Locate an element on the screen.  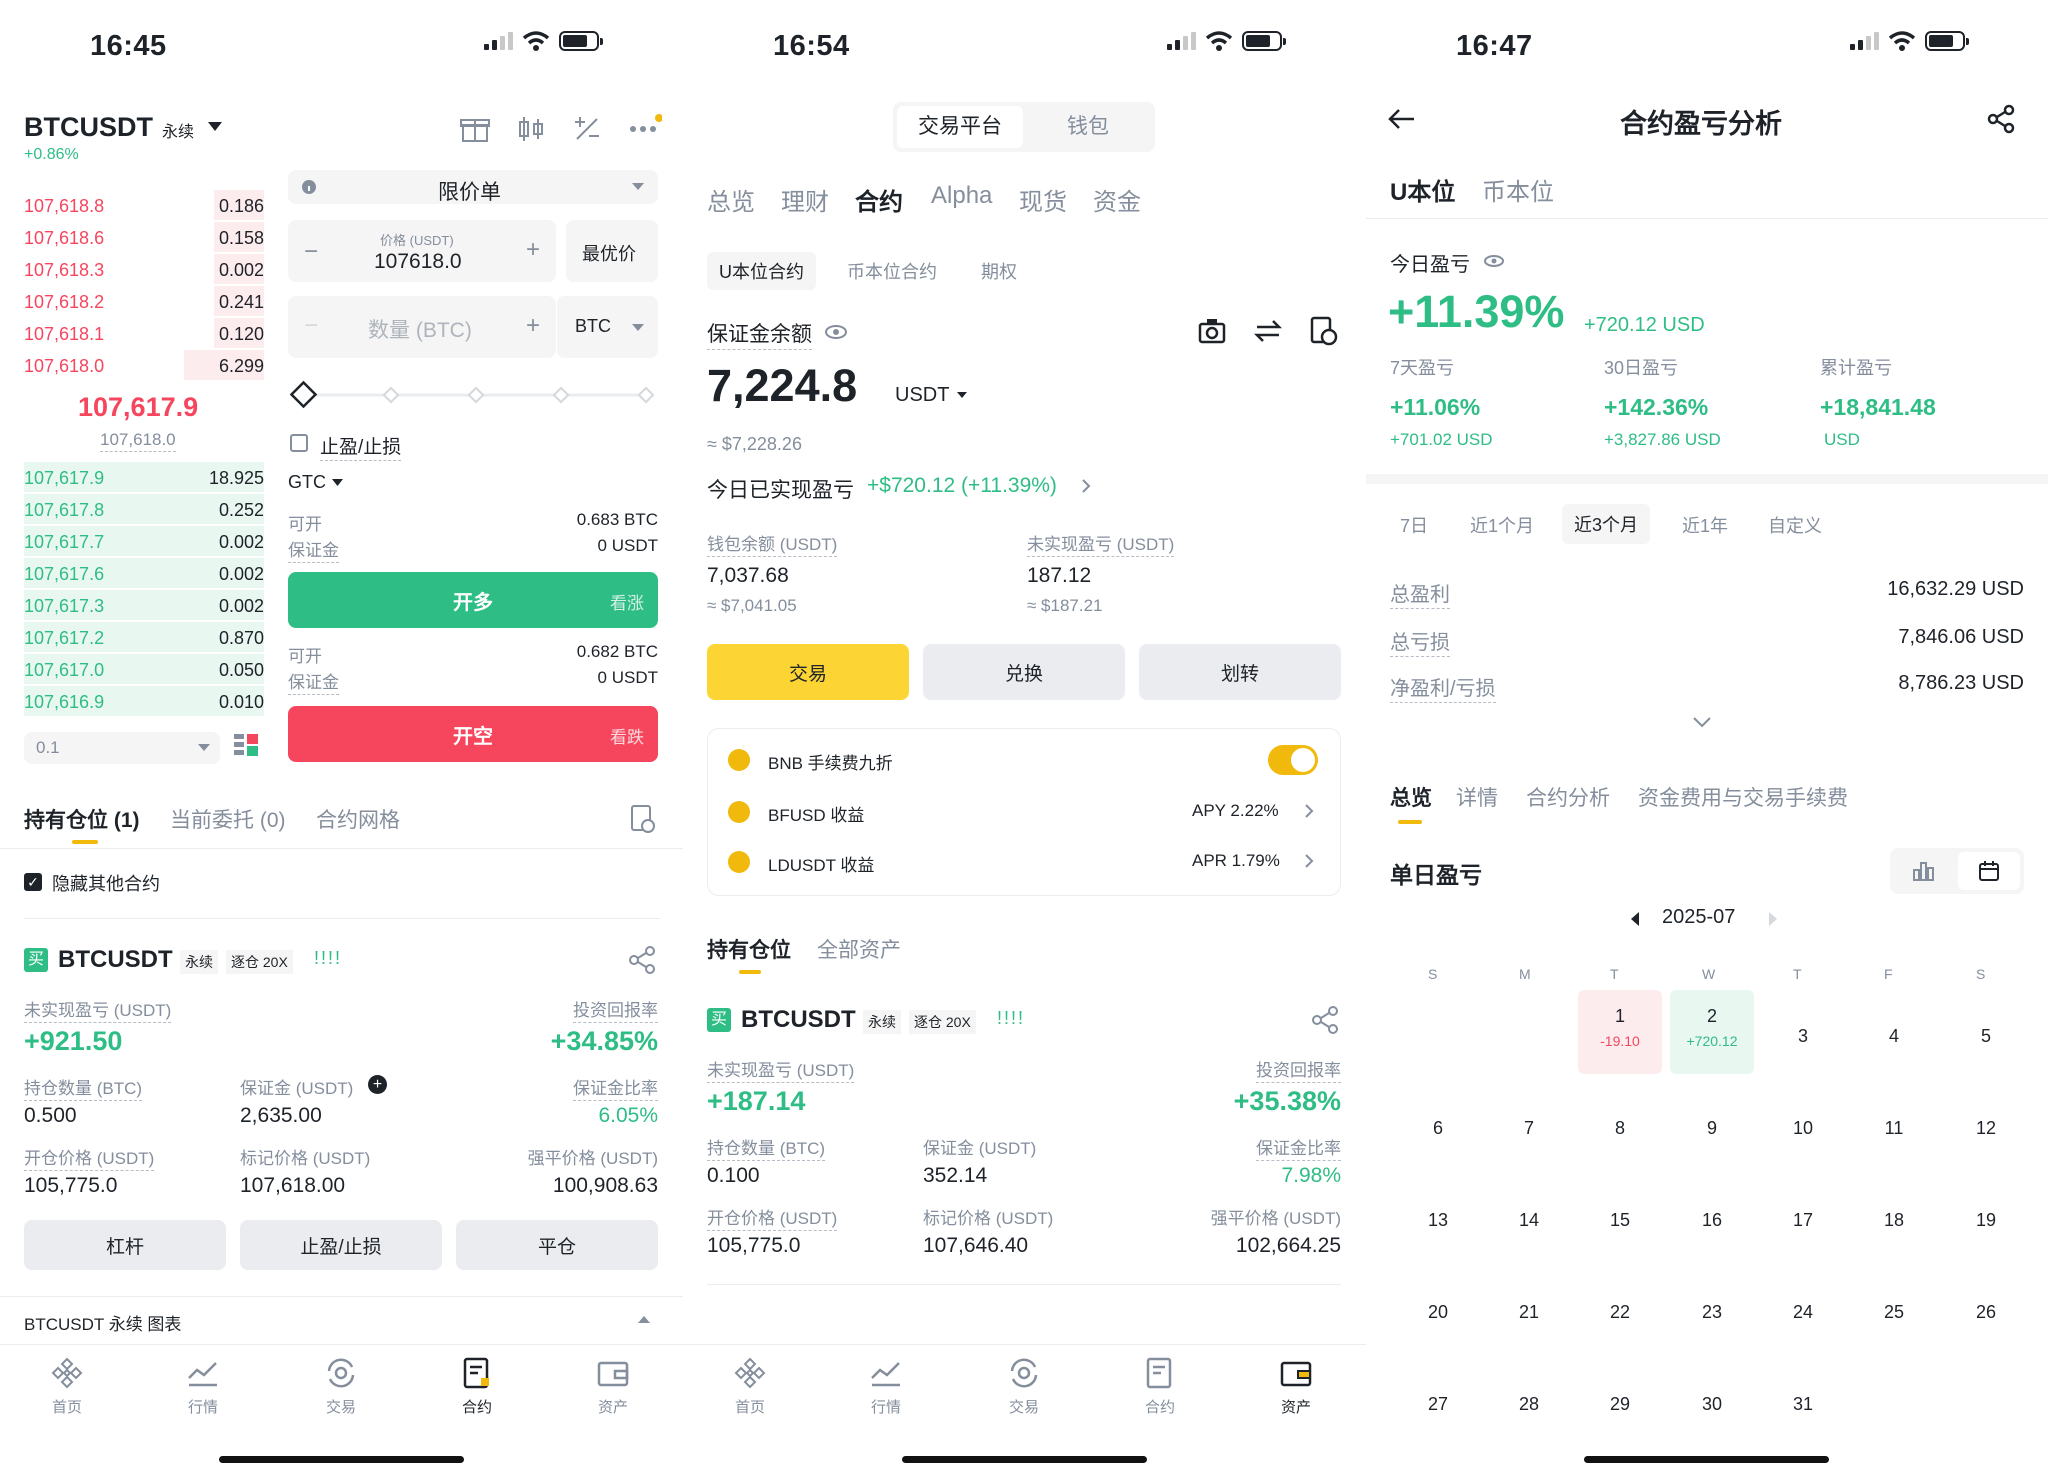
segment-wallet: 钱包 is located at coordinates (1088, 127).